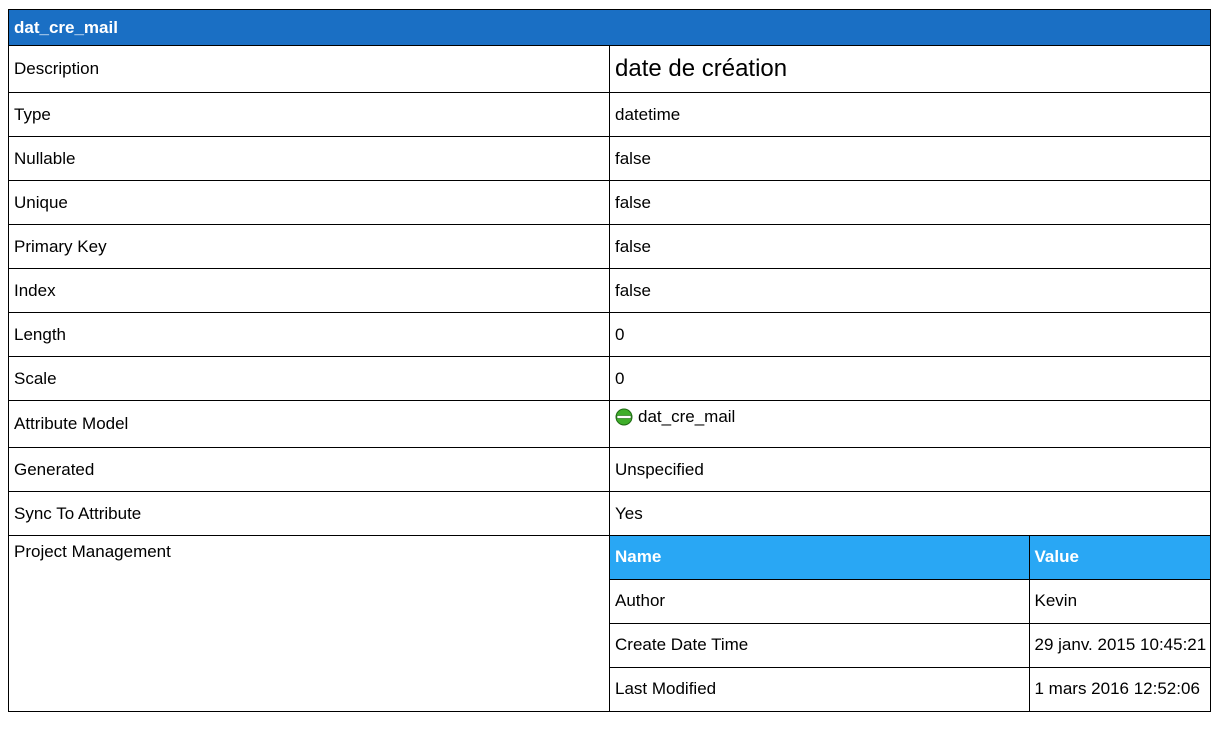  What do you see at coordinates (309, 378) in the screenshot?
I see `property-label: Scale` at bounding box center [309, 378].